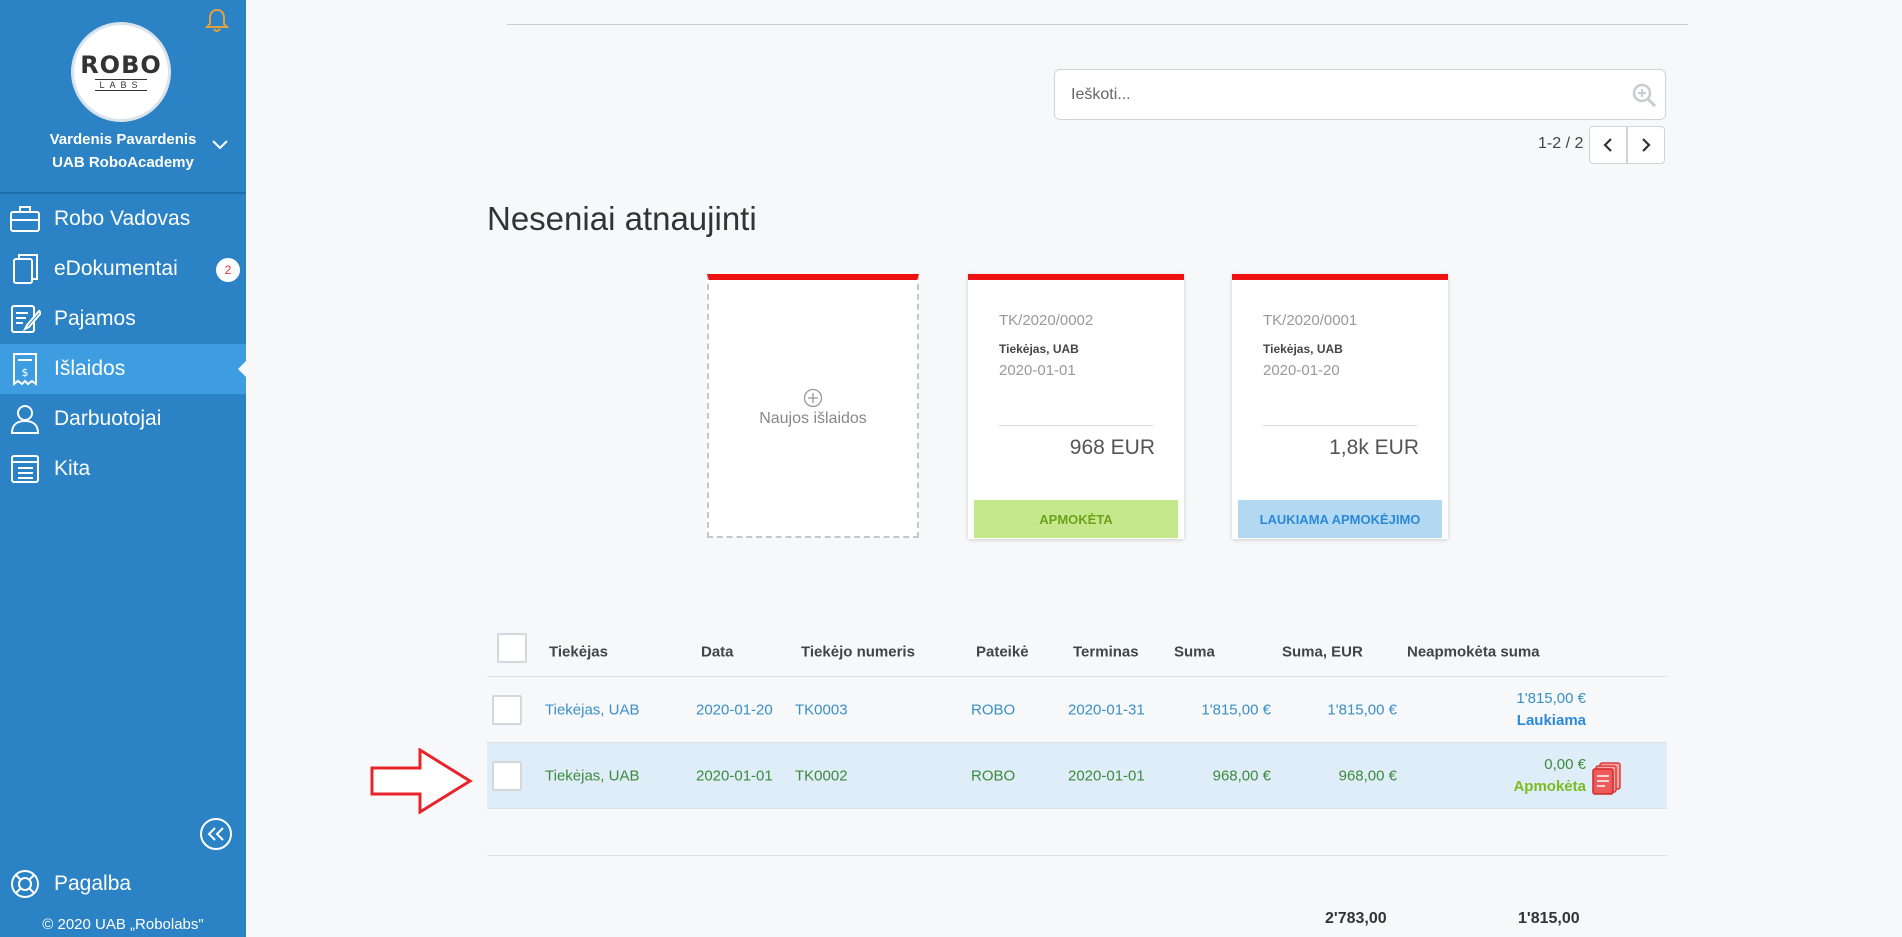 The image size is (1902, 937). What do you see at coordinates (1607, 778) in the screenshot?
I see `document-copies-icon` at bounding box center [1607, 778].